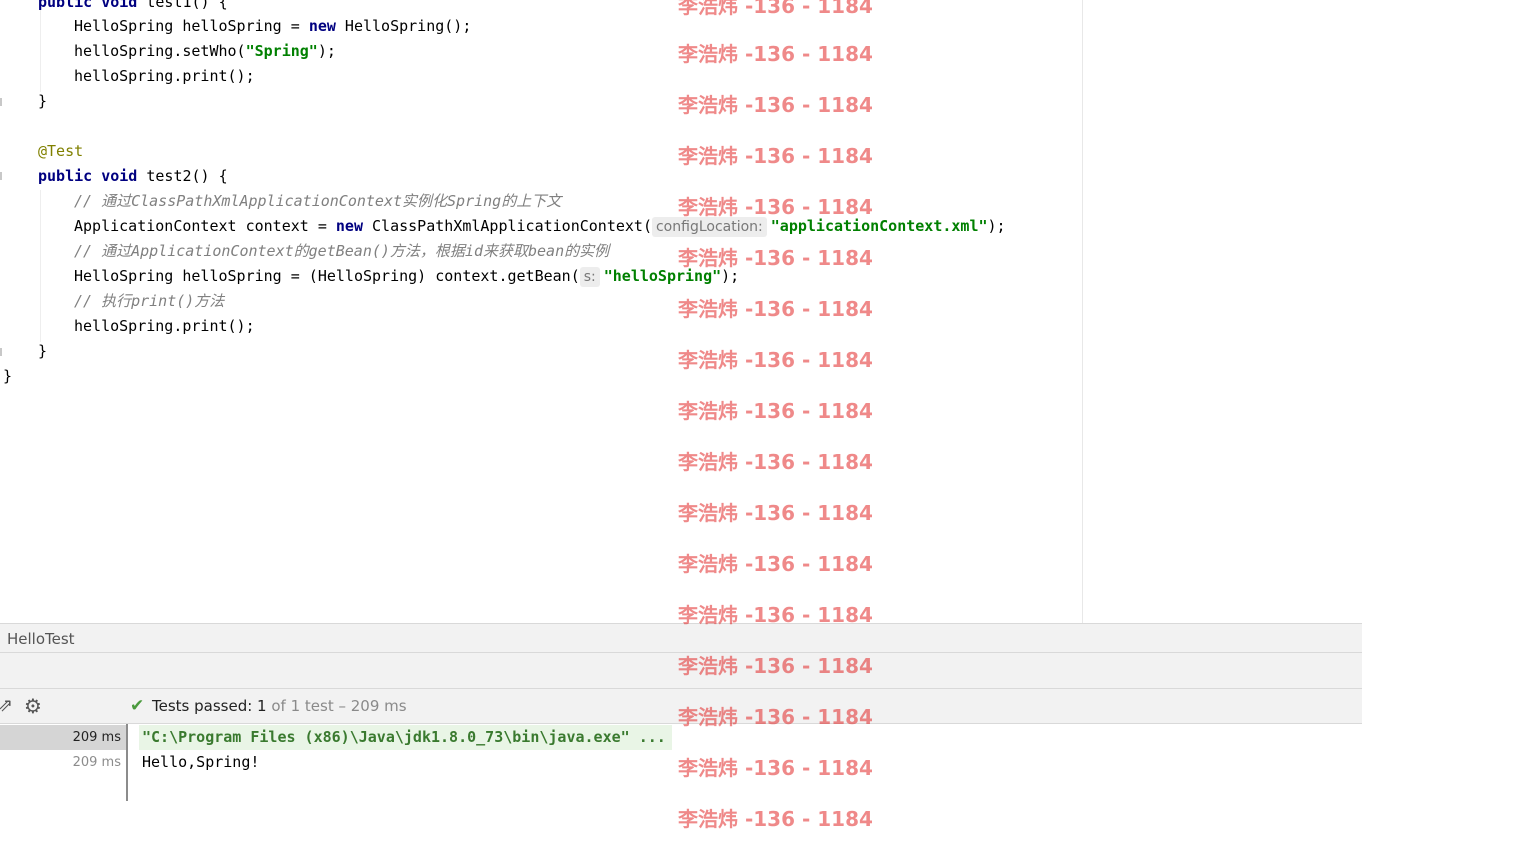 The width and height of the screenshot is (1536, 864). What do you see at coordinates (133, 176) in the screenshot?
I see `code-line-test2-signature: public void test2() {` at bounding box center [133, 176].